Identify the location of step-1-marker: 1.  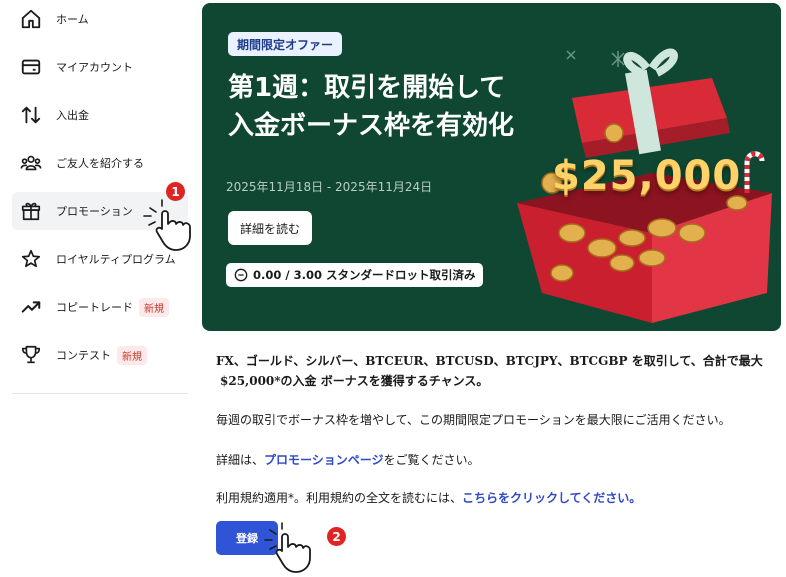
(175, 191).